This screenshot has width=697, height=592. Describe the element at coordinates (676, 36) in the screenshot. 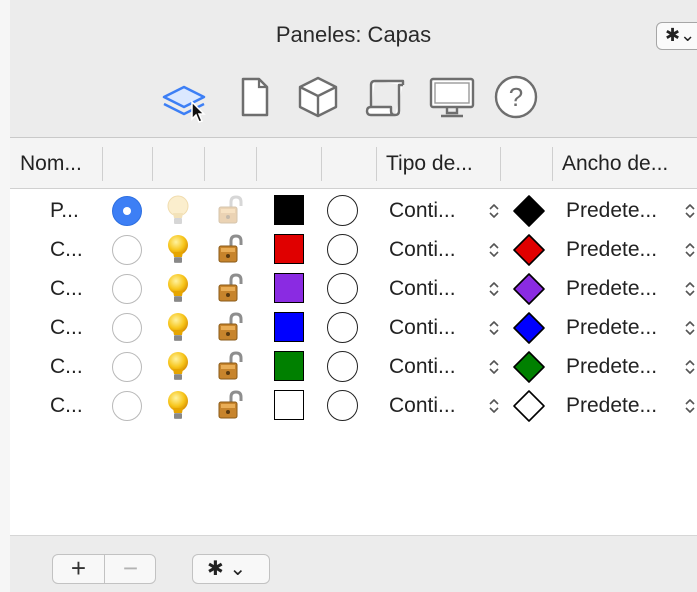

I see `panel-options-menu-button: ✱⌄` at that location.